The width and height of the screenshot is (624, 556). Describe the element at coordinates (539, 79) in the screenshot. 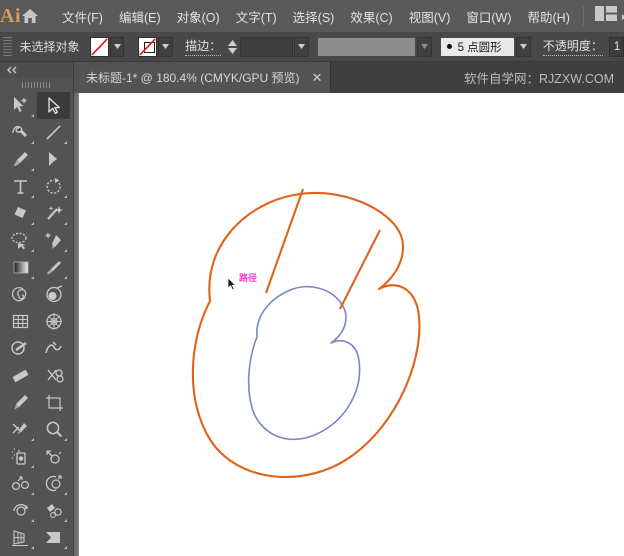

I see `watermark-text: 软件自学网：RJZXW.COM` at that location.